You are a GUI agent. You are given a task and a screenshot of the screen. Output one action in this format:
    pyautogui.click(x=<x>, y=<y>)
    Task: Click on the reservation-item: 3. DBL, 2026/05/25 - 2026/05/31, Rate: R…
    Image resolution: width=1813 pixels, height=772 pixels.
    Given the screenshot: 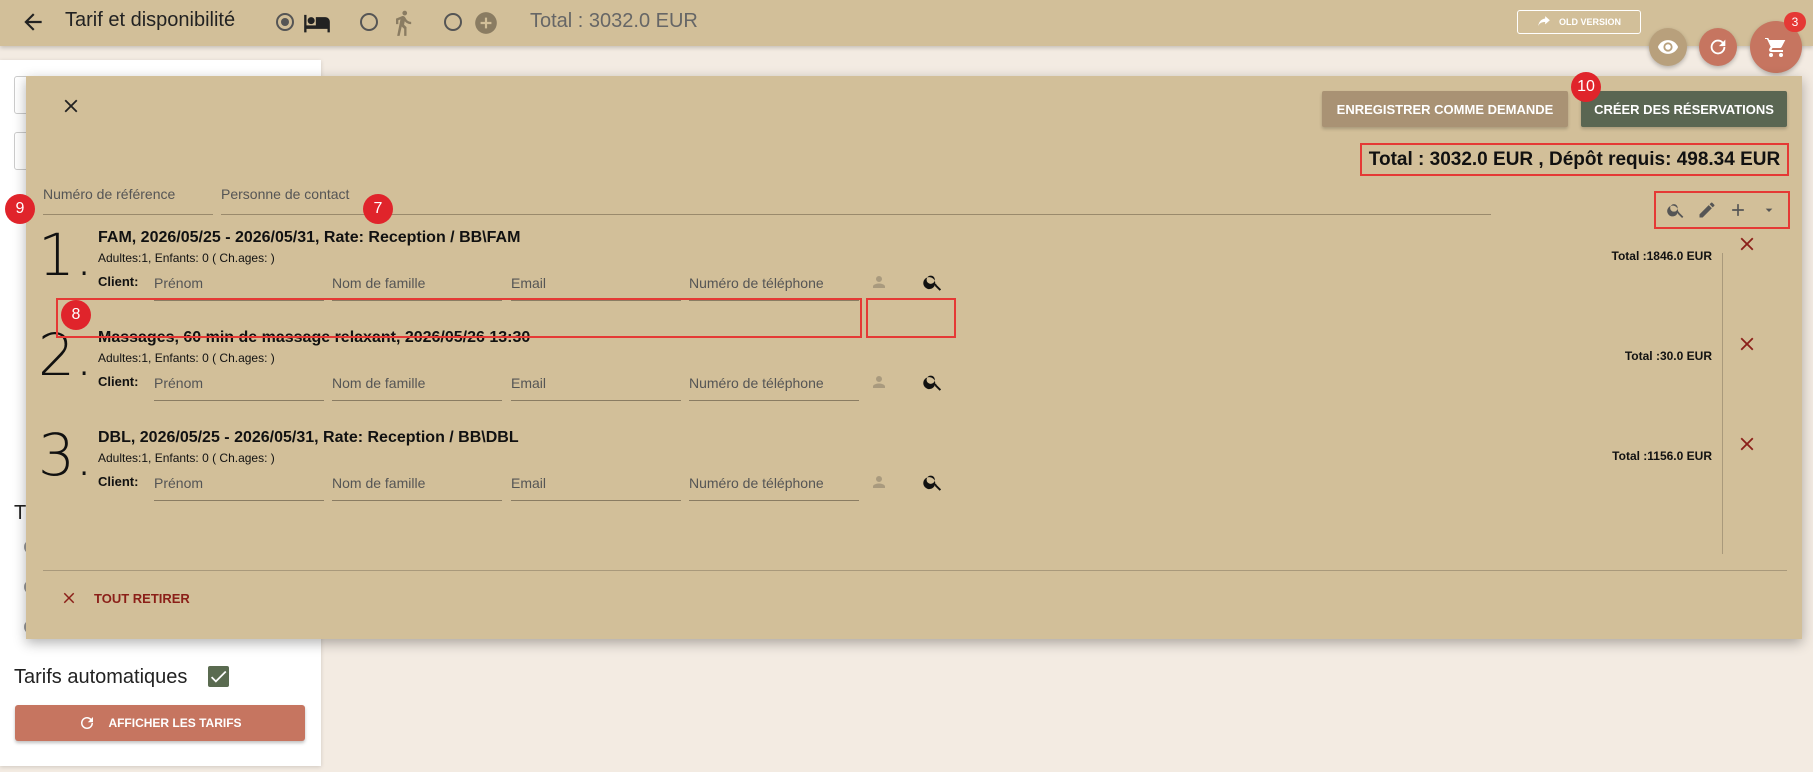 What is the action you would take?
    pyautogui.click(x=914, y=465)
    